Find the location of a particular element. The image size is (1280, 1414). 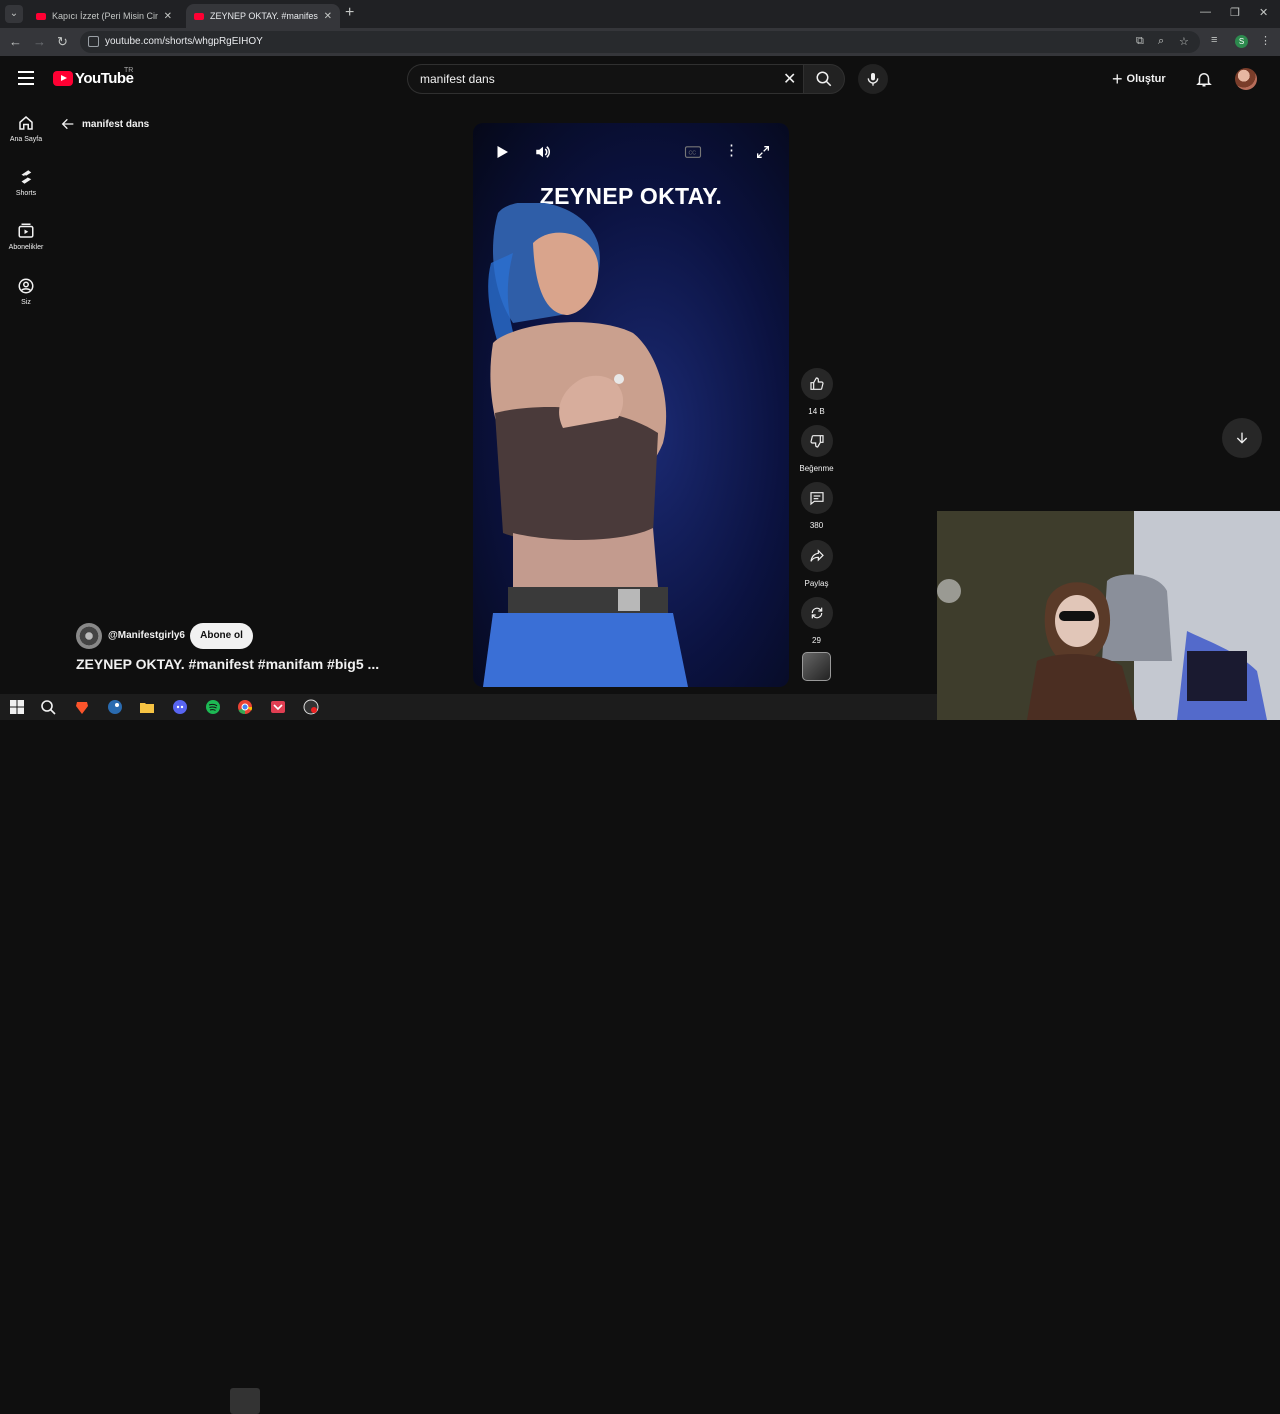

account-avatar is located at coordinates (1246, 79).